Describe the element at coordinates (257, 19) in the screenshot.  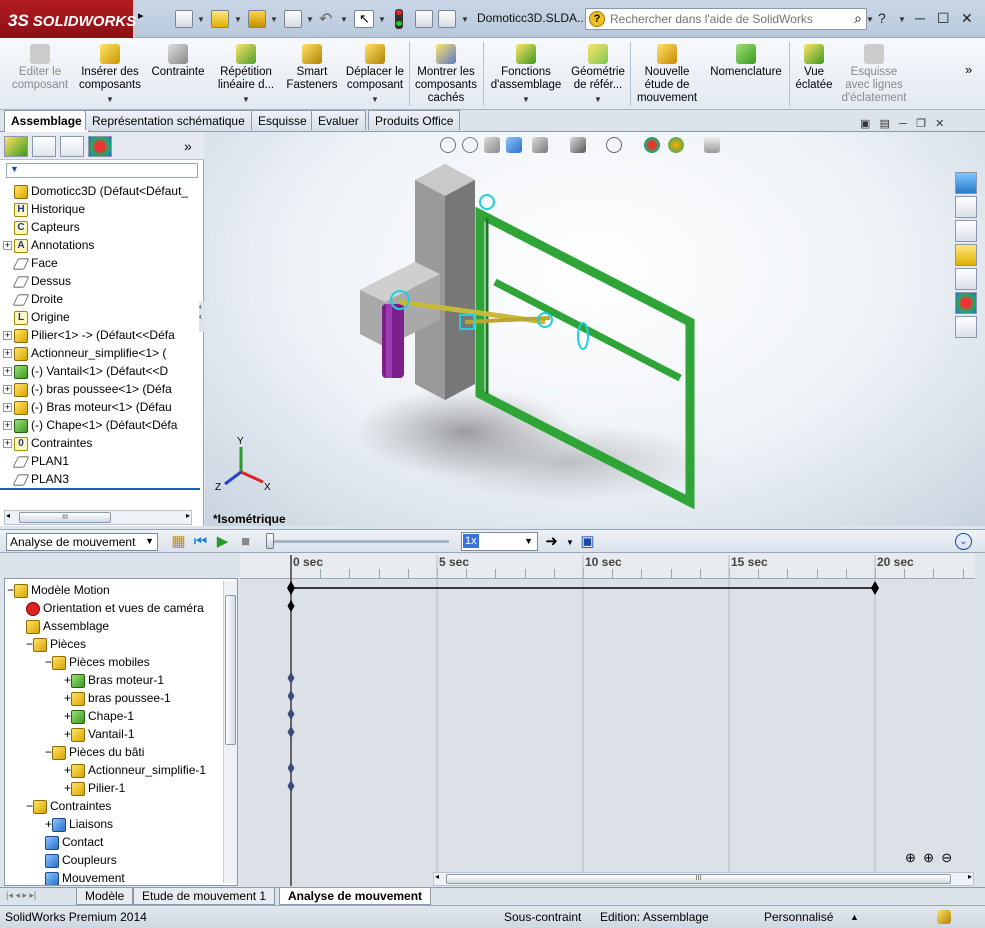
I see `save-warning-icon` at that location.